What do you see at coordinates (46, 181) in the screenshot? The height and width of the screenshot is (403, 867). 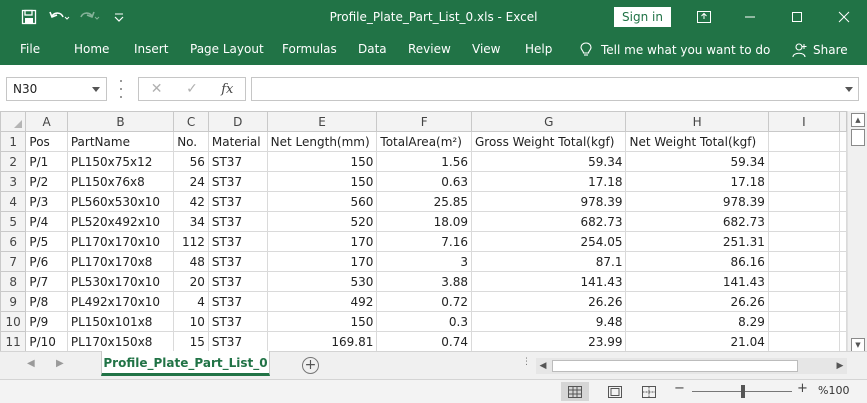 I see `cell: P/2` at bounding box center [46, 181].